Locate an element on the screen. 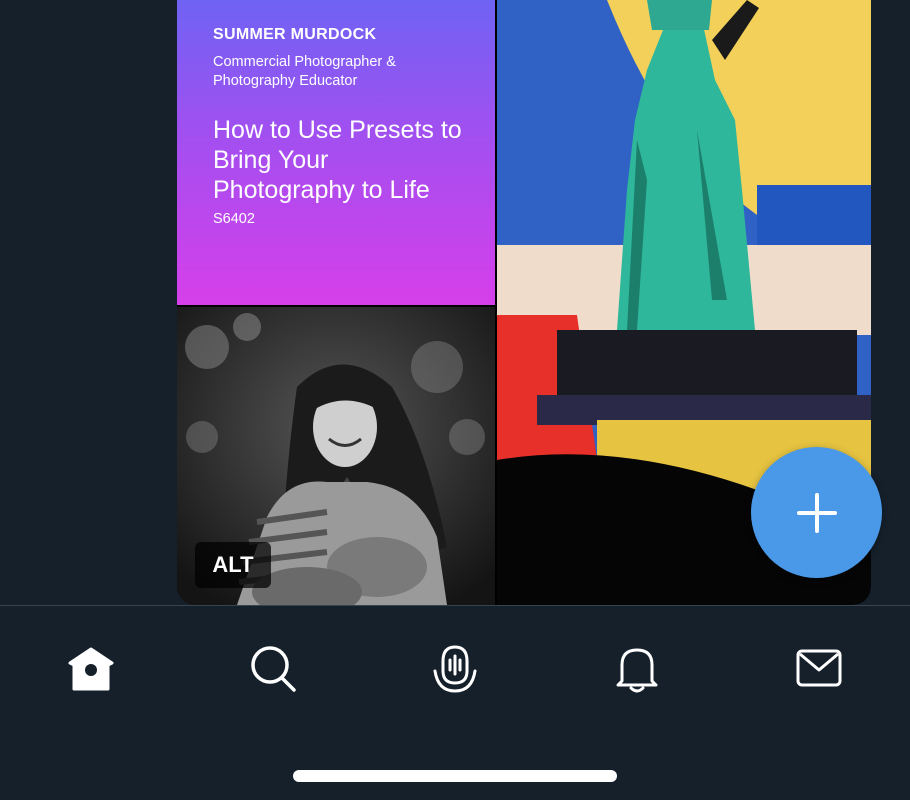  search-icon is located at coordinates (273, 669).